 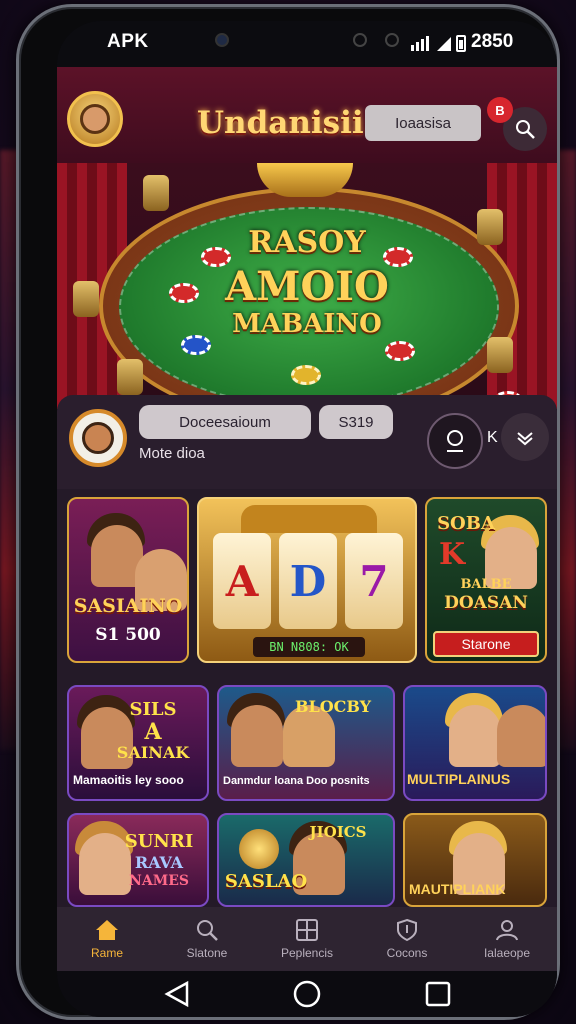 I want to click on bottom-nav: Rame Slatone Peplencis Cocons Ialaeope, so click(x=307, y=939).